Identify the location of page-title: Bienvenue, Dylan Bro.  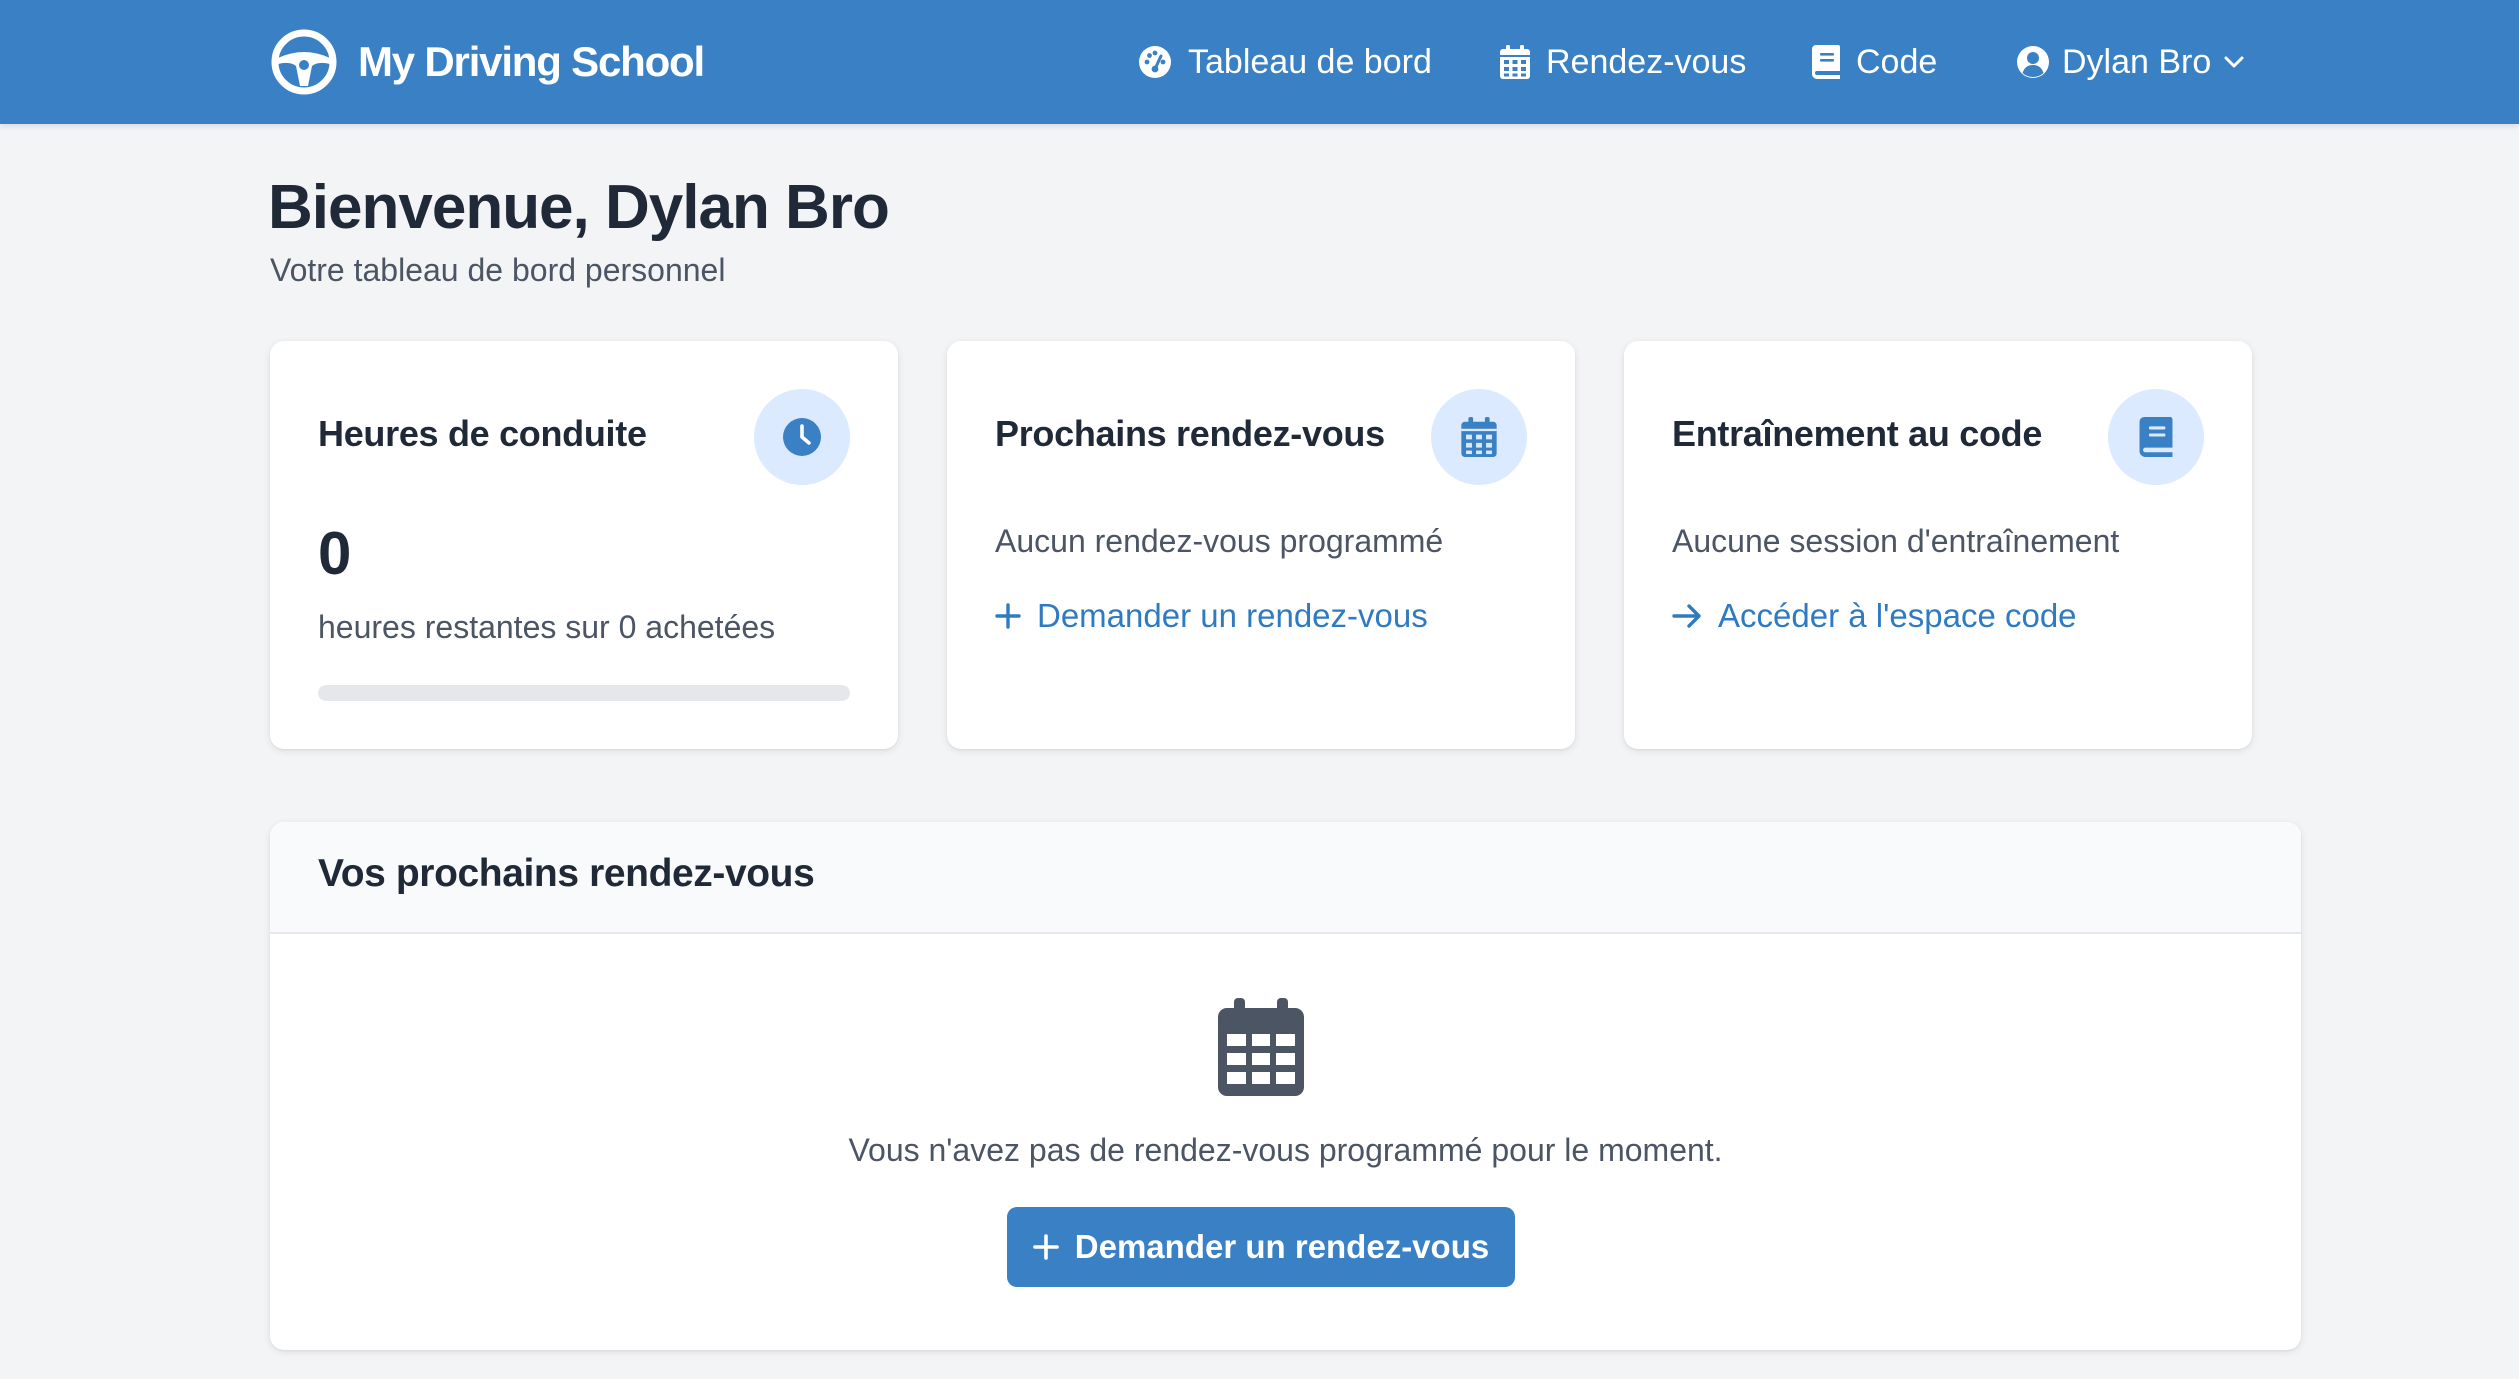
(579, 207).